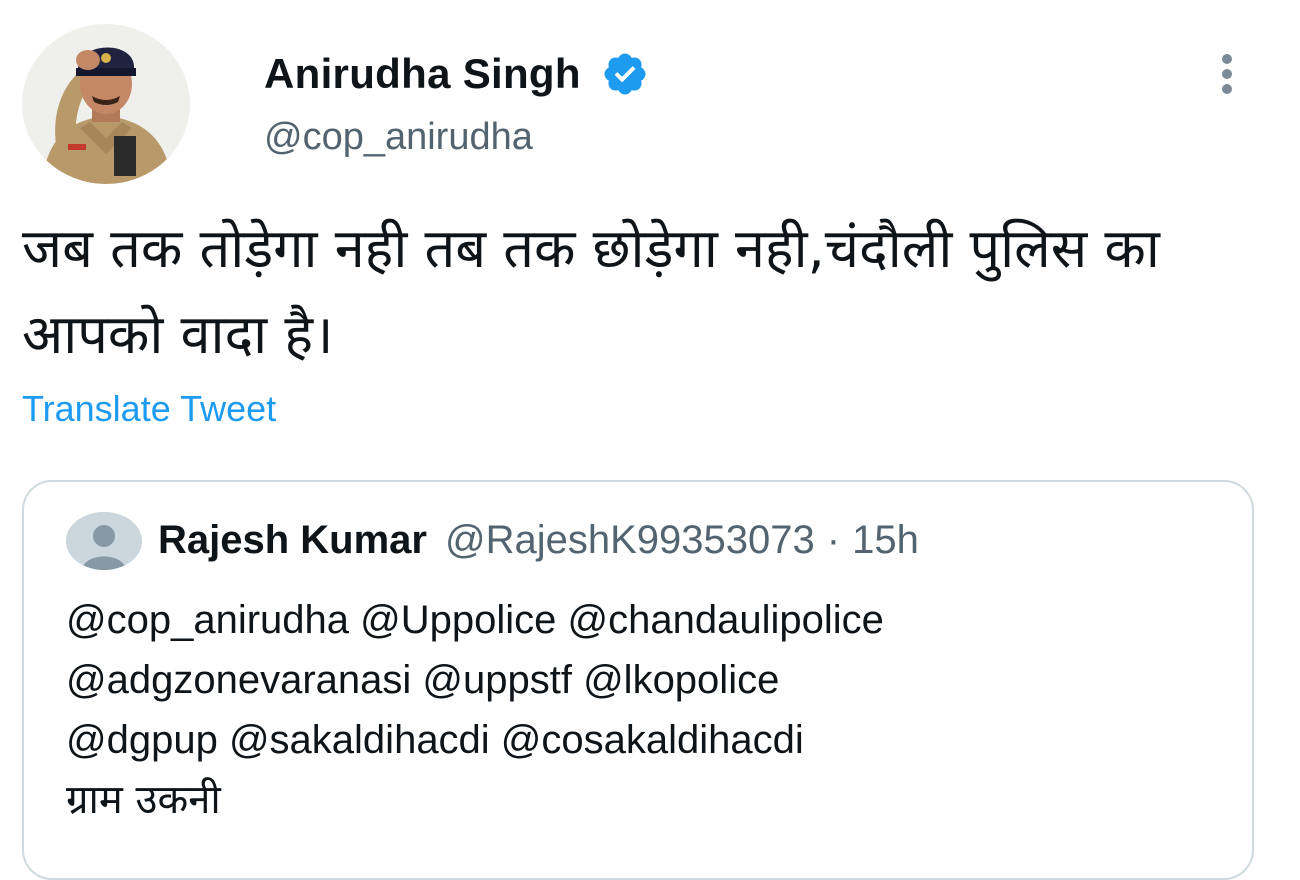 This screenshot has width=1300, height=880. I want to click on author-name-row: Anirudha Singh, so click(456, 74).